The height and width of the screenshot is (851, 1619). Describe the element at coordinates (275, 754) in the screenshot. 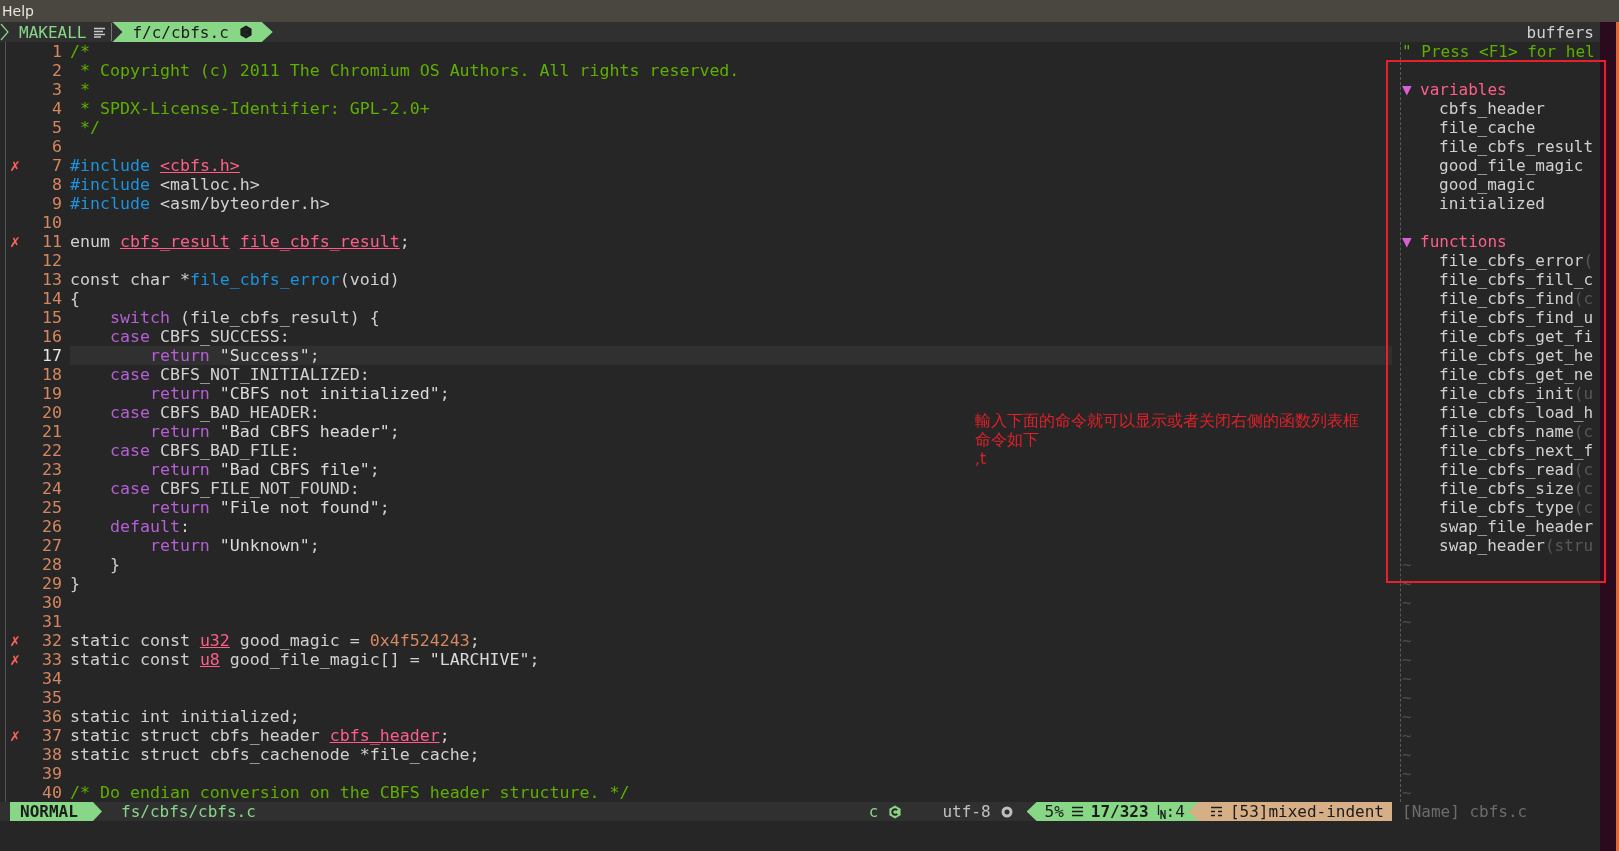

I see `code-line: static struct cbfs_cachenode *file_cache;` at that location.